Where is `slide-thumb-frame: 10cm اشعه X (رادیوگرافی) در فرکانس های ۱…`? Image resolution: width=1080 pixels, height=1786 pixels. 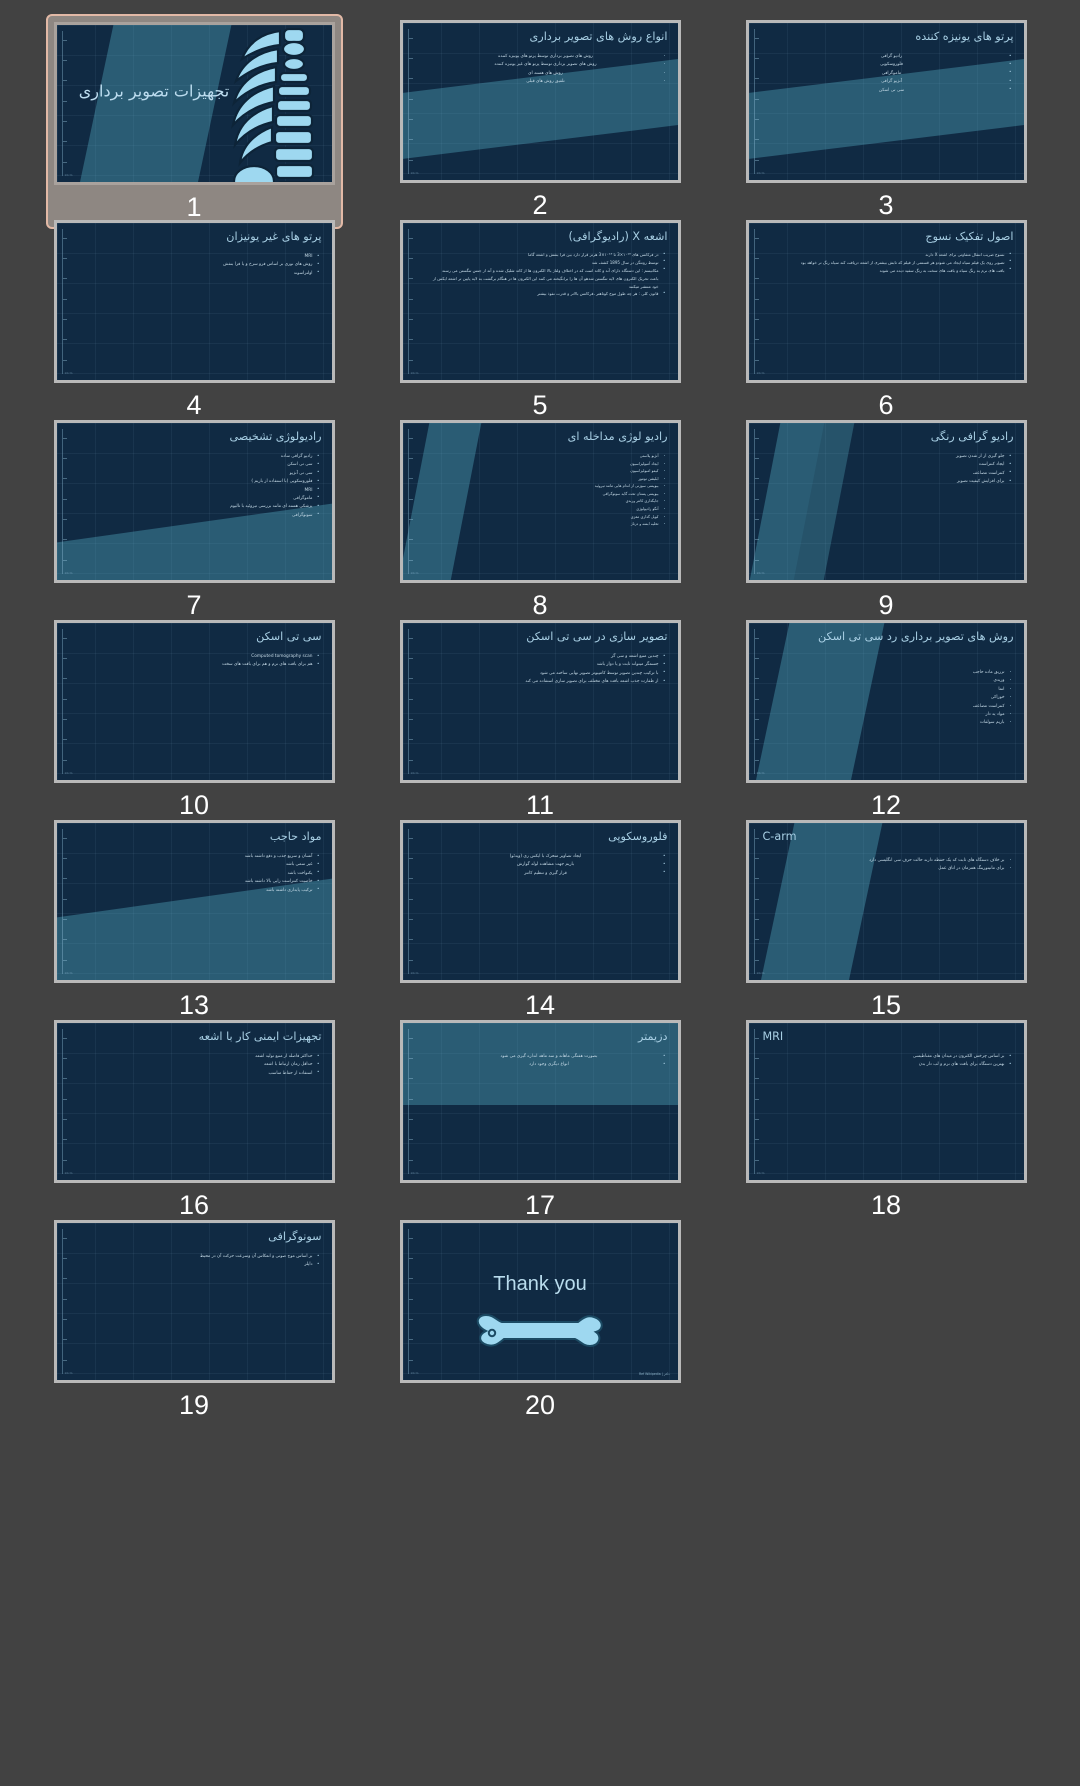 slide-thumb-frame: 10cm اشعه X (رادیوگرافی) در فرکانس های ۱… is located at coordinates (540, 301).